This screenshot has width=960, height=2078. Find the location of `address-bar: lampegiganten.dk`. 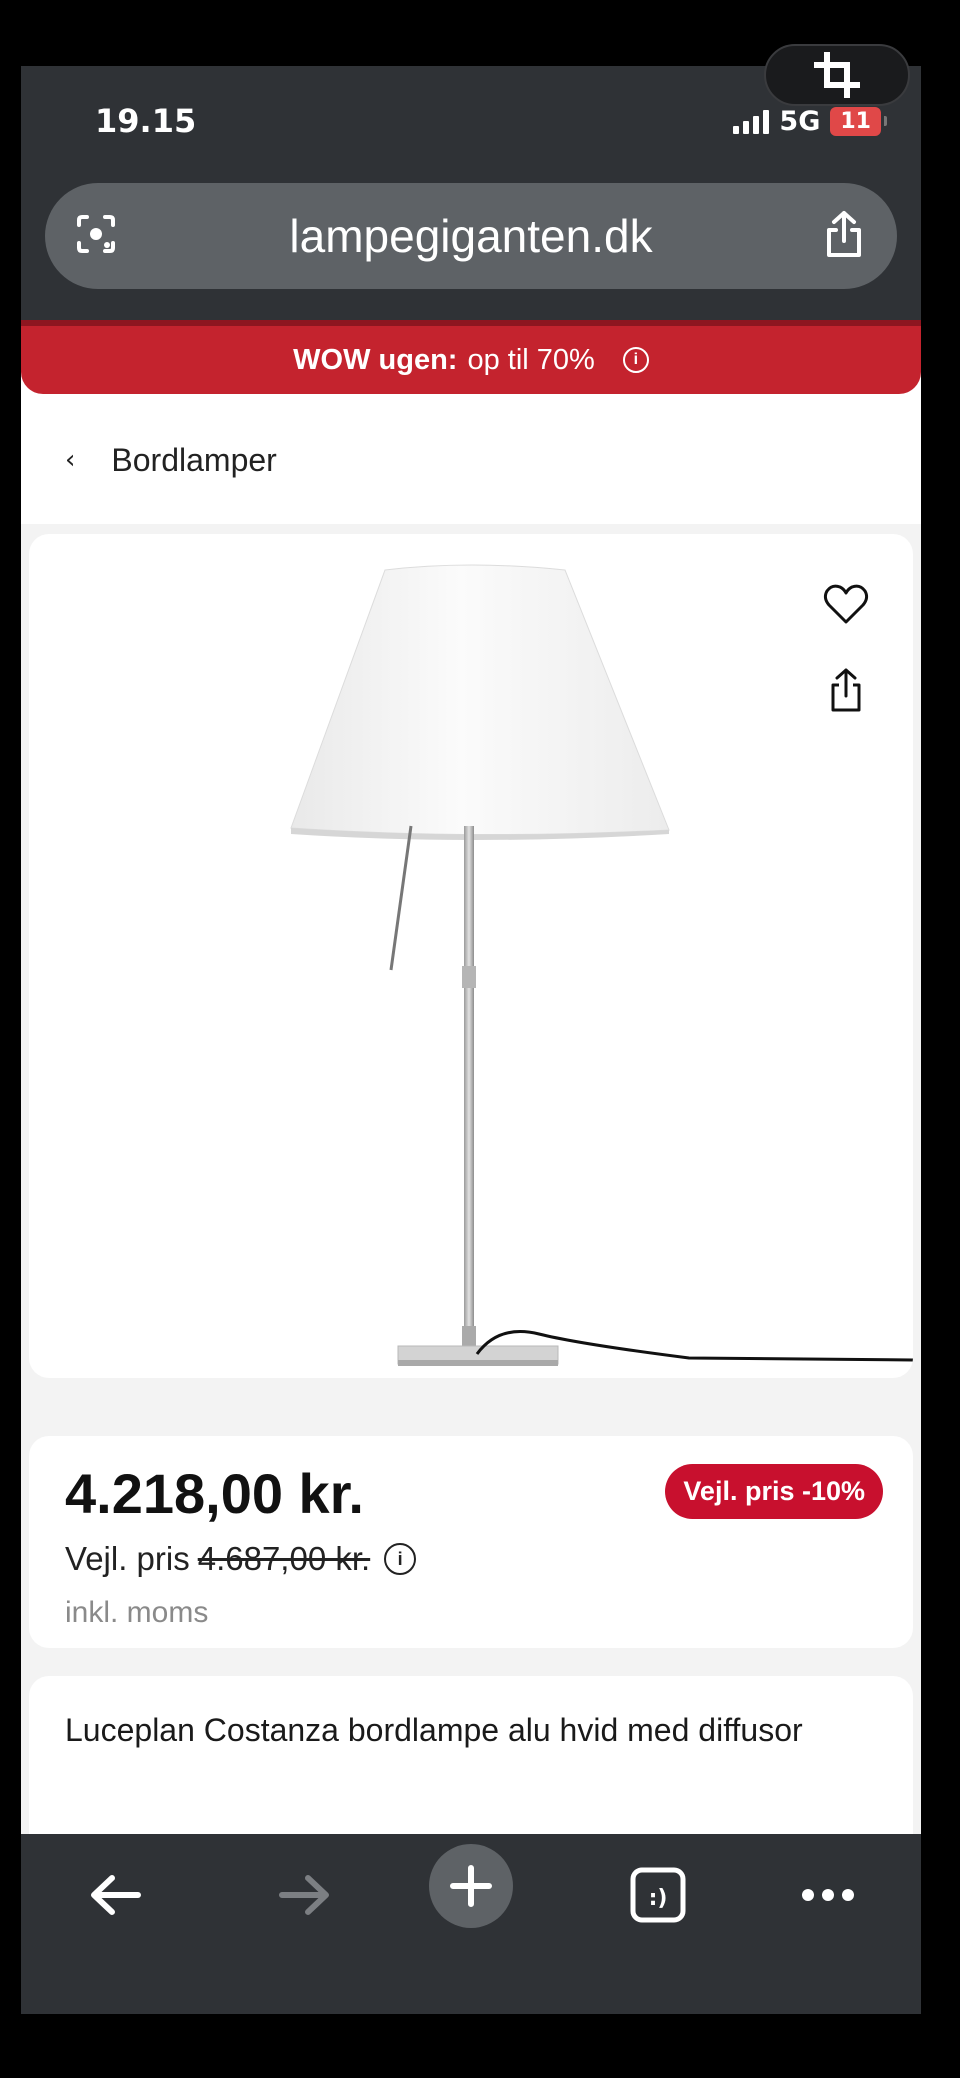

address-bar: lampegiganten.dk is located at coordinates (471, 236).